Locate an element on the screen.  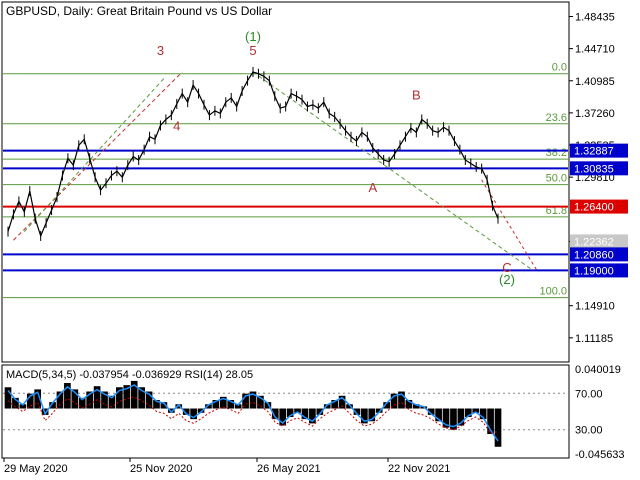
wave-label: (1) is located at coordinates (253, 36).